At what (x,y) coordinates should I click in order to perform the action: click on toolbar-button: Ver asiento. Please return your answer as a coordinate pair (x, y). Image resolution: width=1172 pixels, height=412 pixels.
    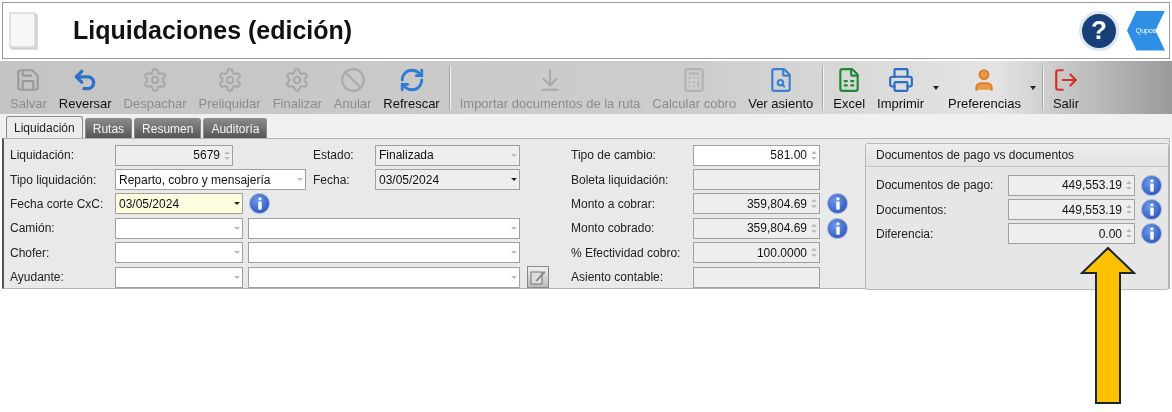
    Looking at the image, I should click on (781, 87).